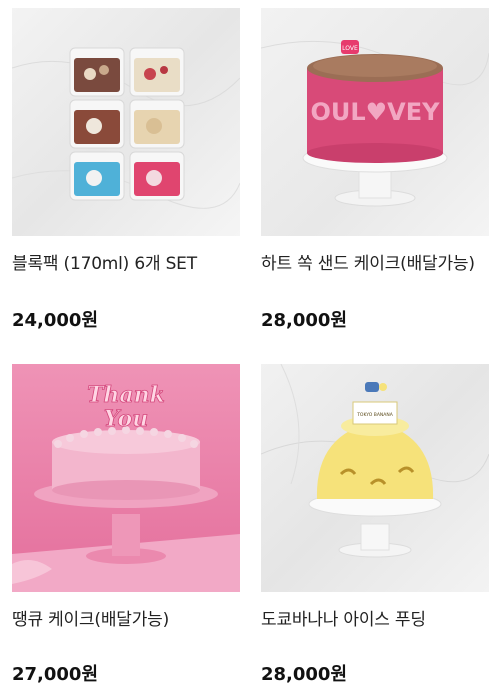 The width and height of the screenshot is (500, 694). What do you see at coordinates (55, 674) in the screenshot?
I see `product-price: 27,000원` at bounding box center [55, 674].